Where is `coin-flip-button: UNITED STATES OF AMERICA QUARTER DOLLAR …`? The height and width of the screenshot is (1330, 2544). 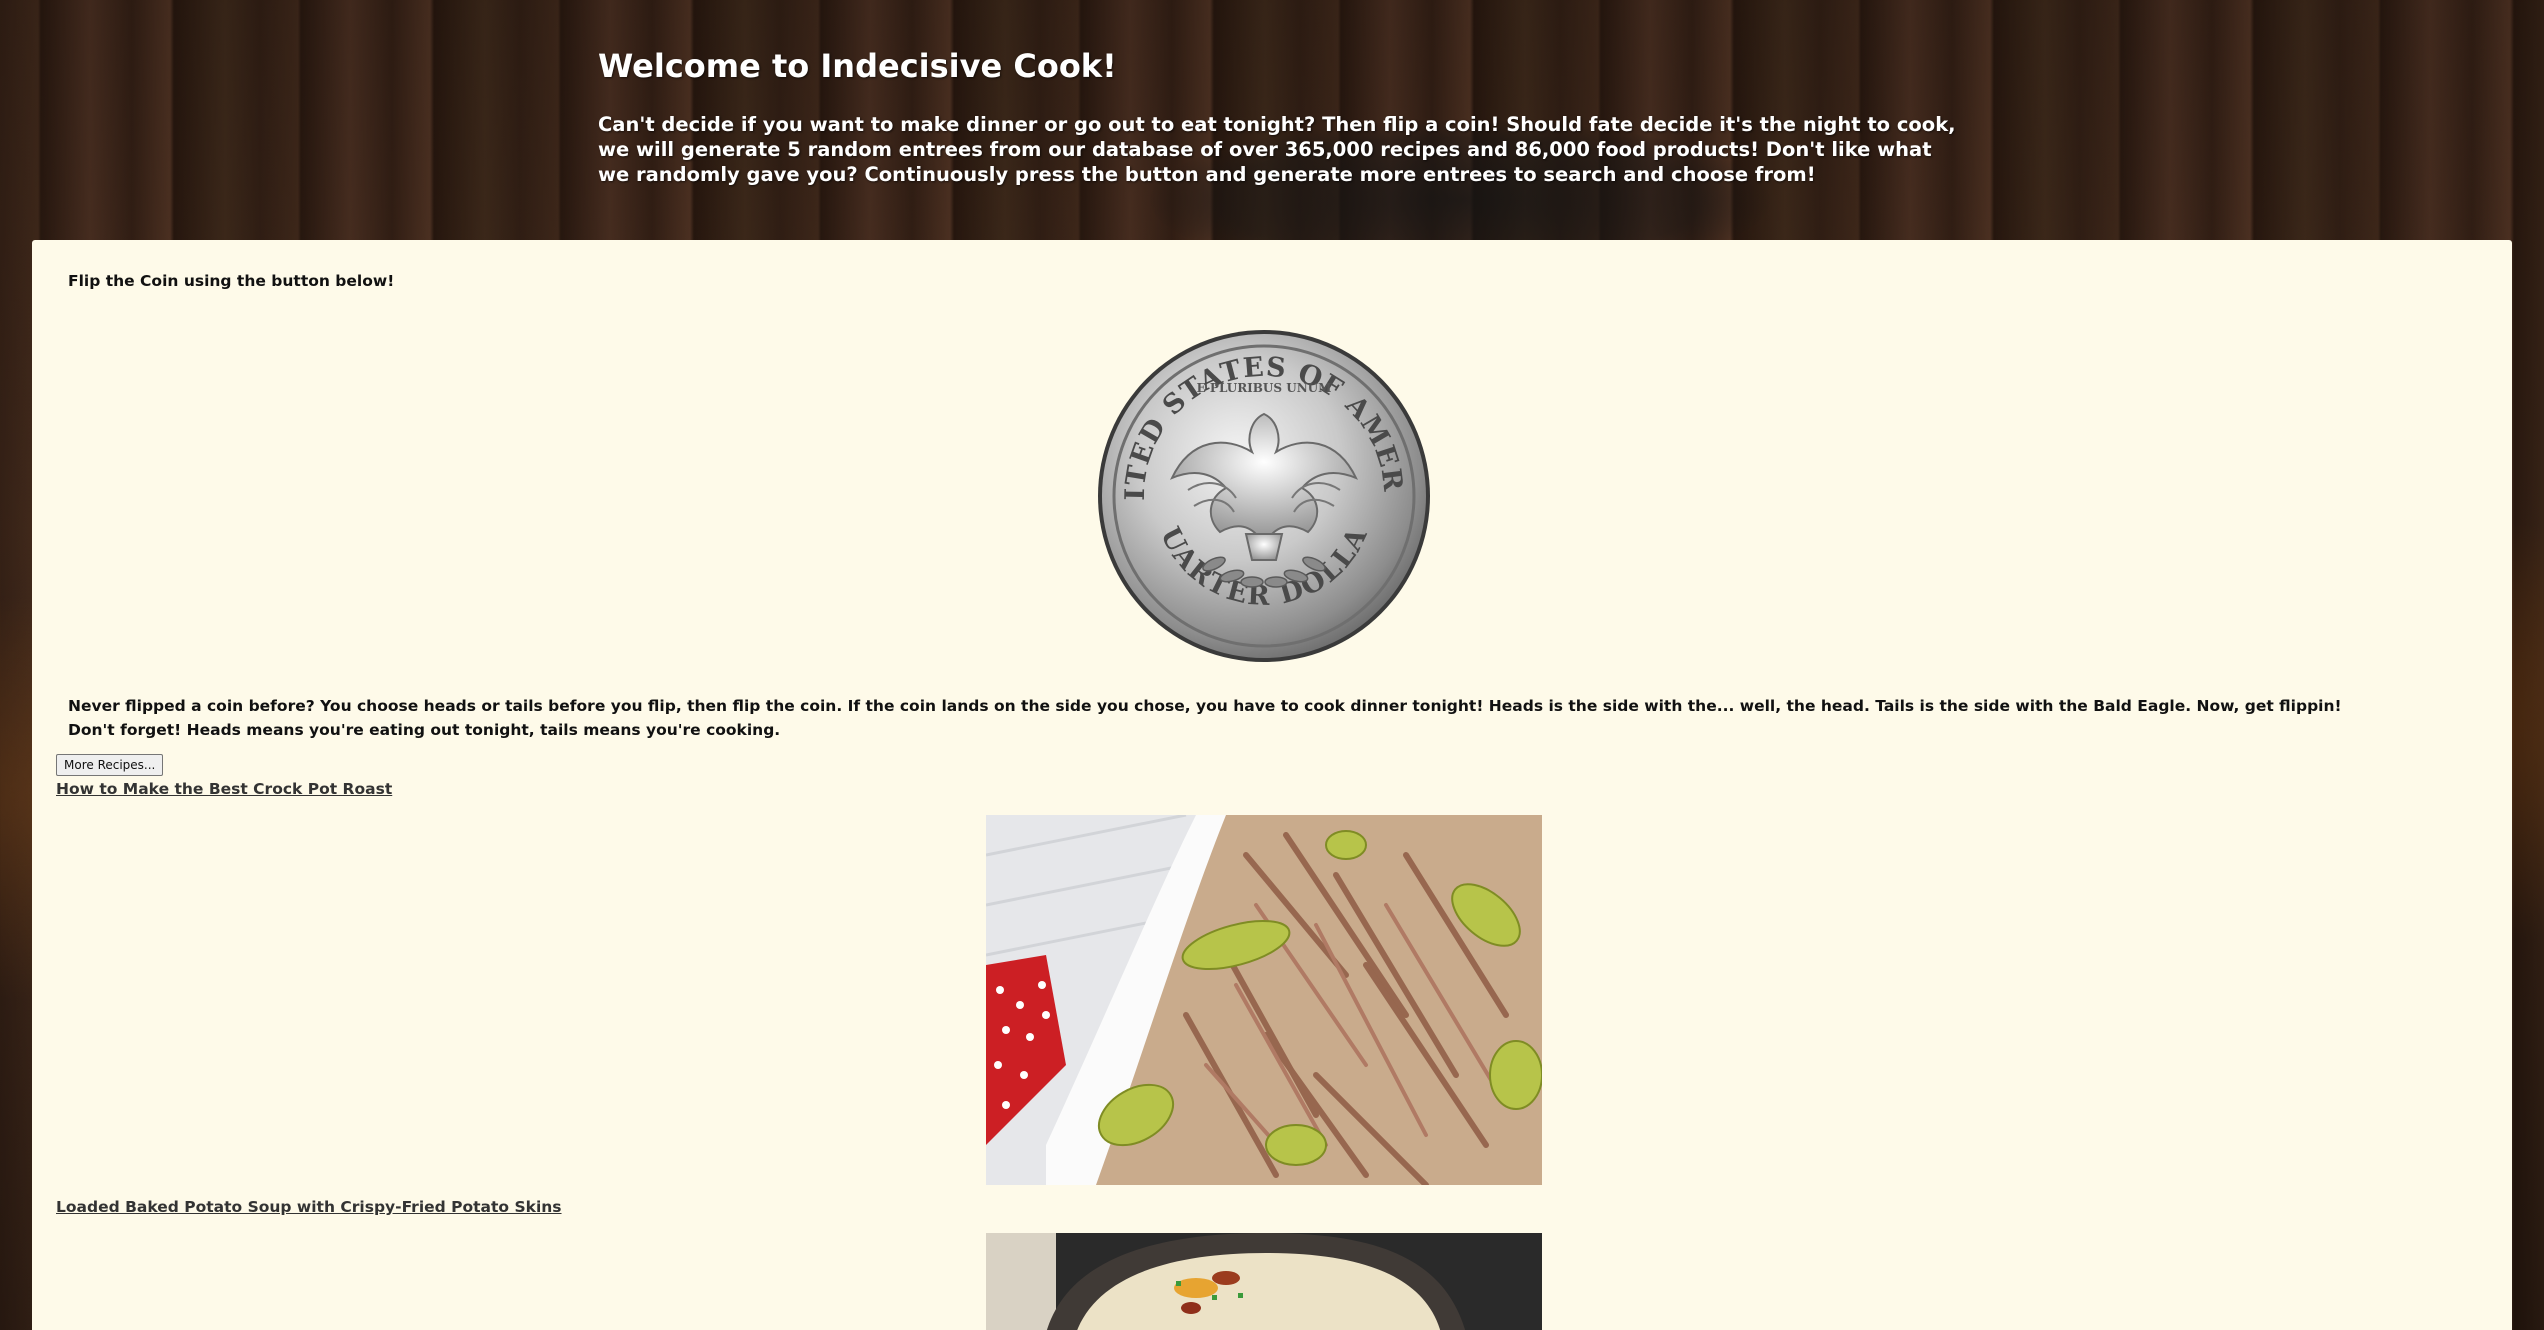
coin-flip-button: UNITED STATES OF AMERICA QUARTER DOLLAR … is located at coordinates (1264, 496).